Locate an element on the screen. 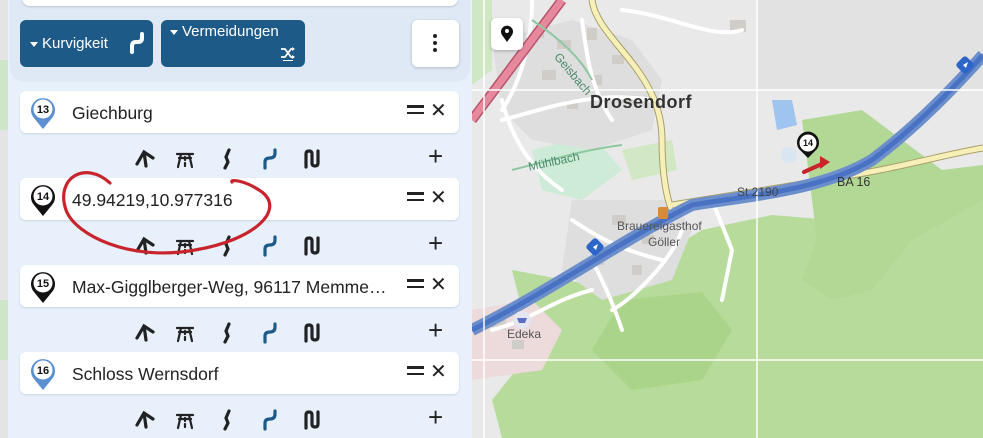 The height and width of the screenshot is (438, 983). road-label: St 2190 is located at coordinates (758, 192).